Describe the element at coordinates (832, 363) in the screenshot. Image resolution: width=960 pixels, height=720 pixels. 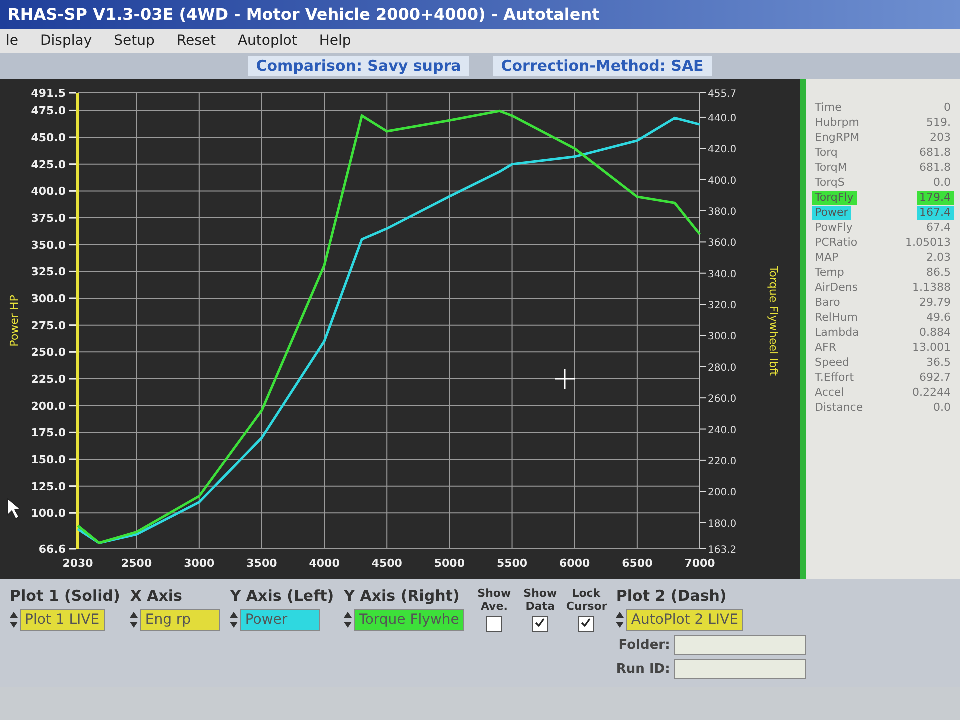
I see `readout-name: Speed` at that location.